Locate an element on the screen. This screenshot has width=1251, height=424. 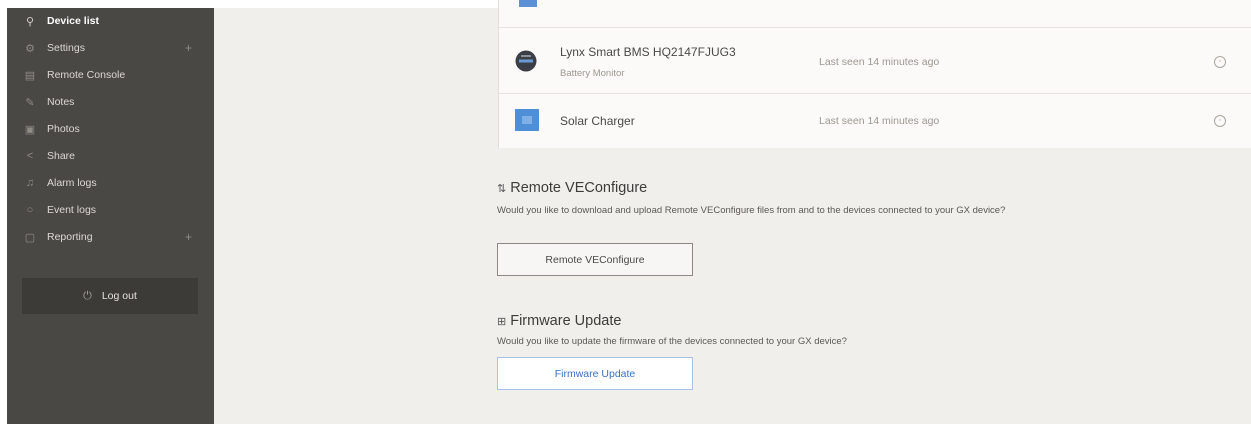
logout-label: Log out is located at coordinates (119, 296).